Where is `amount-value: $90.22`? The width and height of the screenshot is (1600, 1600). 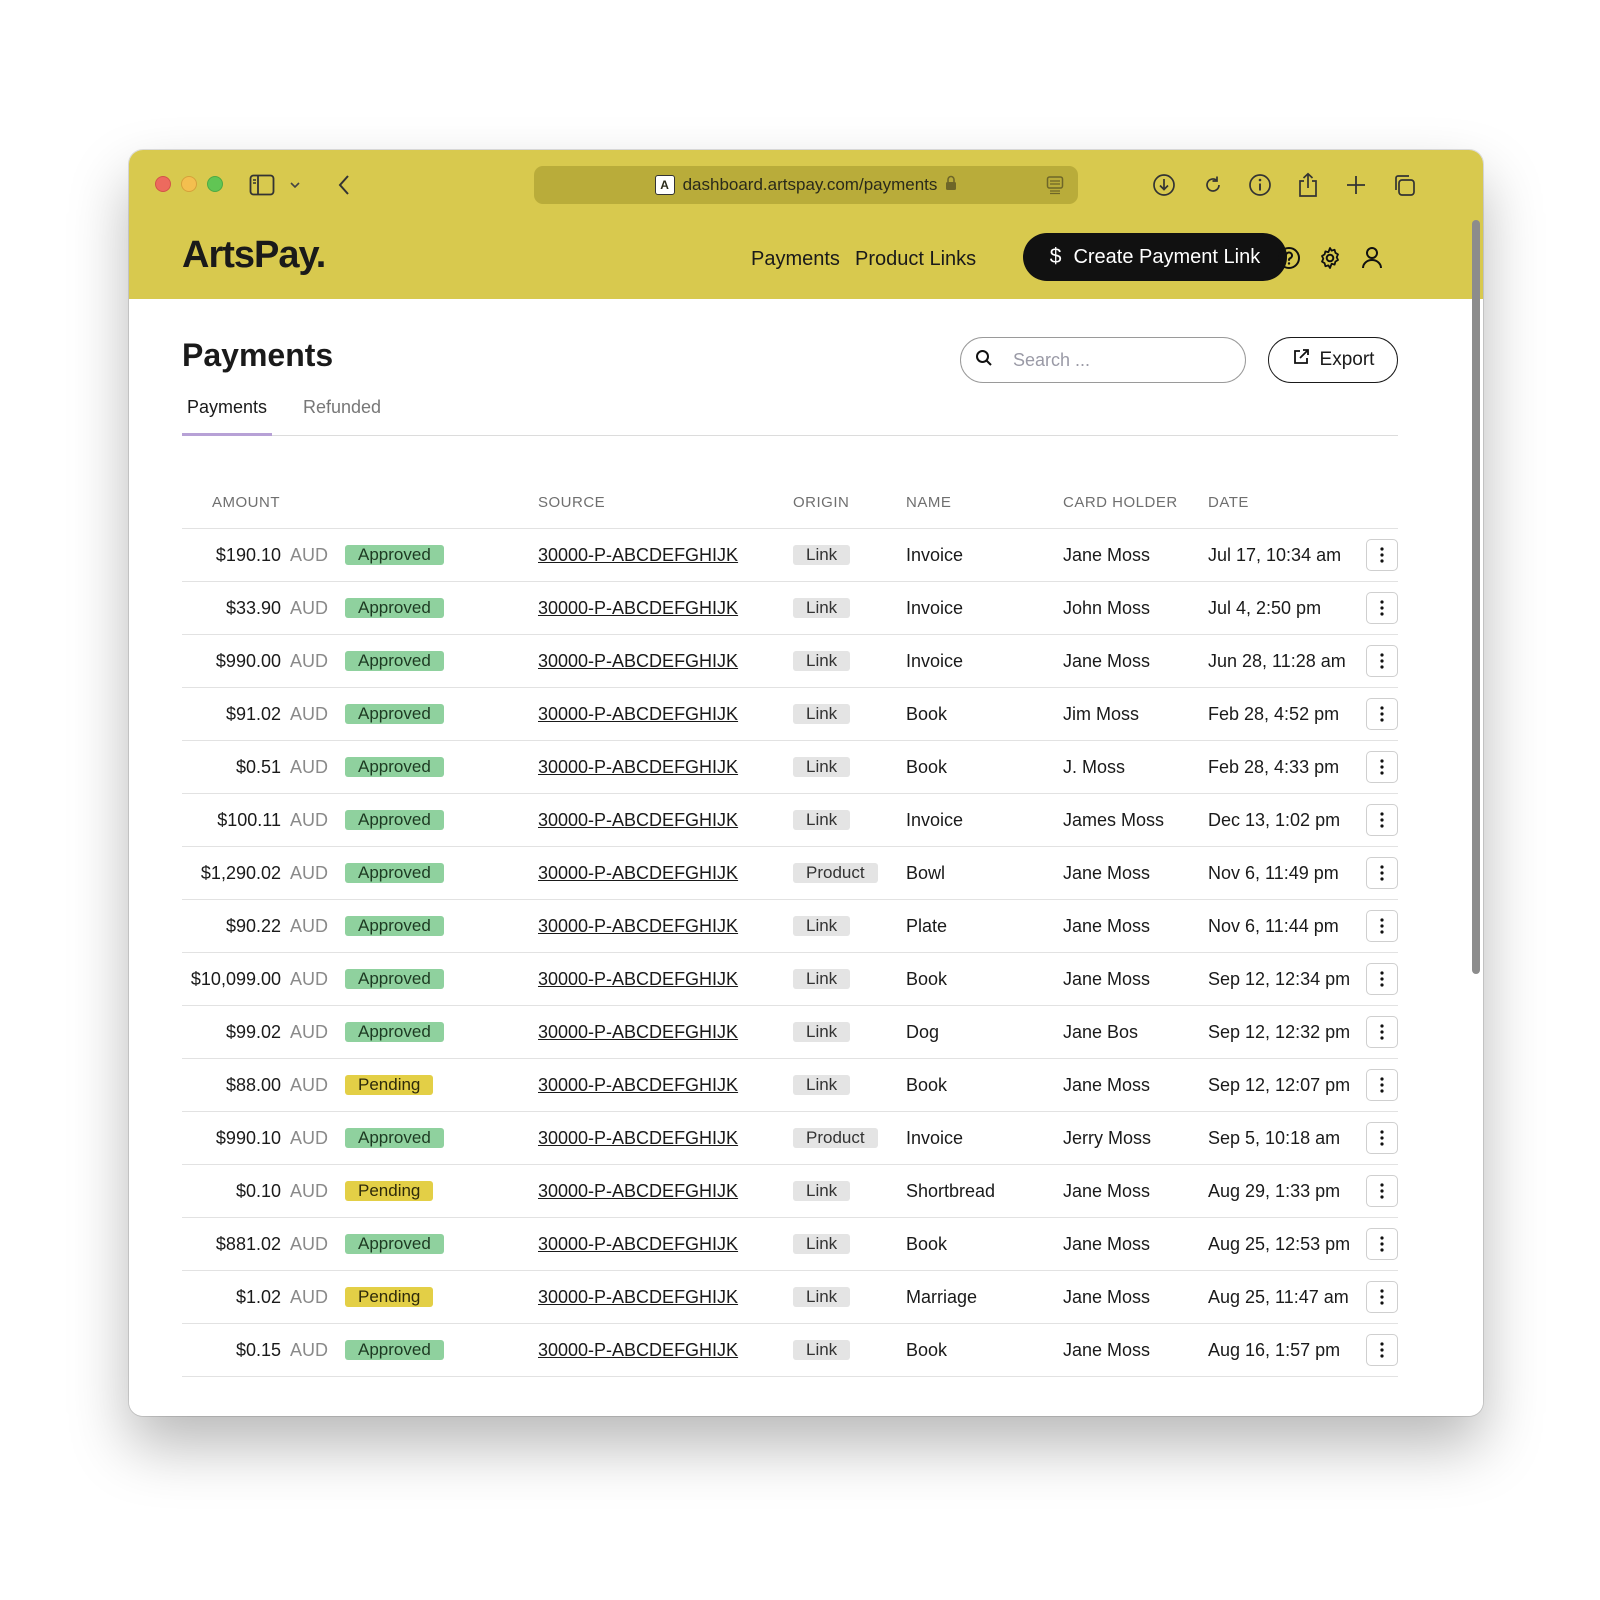 amount-value: $90.22 is located at coordinates (253, 926).